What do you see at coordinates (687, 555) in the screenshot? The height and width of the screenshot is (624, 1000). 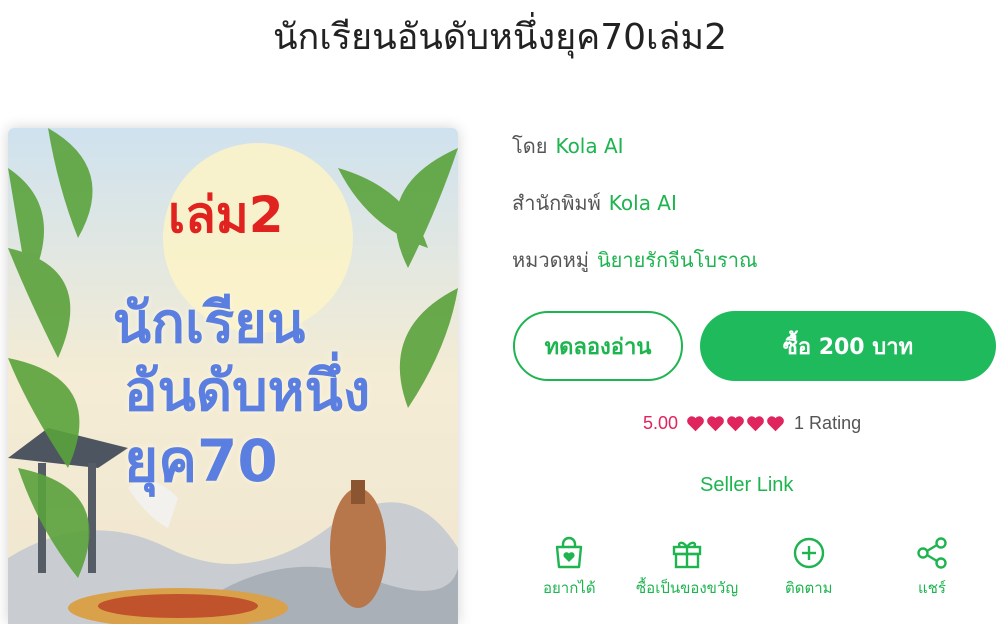 I see `gift-icon` at bounding box center [687, 555].